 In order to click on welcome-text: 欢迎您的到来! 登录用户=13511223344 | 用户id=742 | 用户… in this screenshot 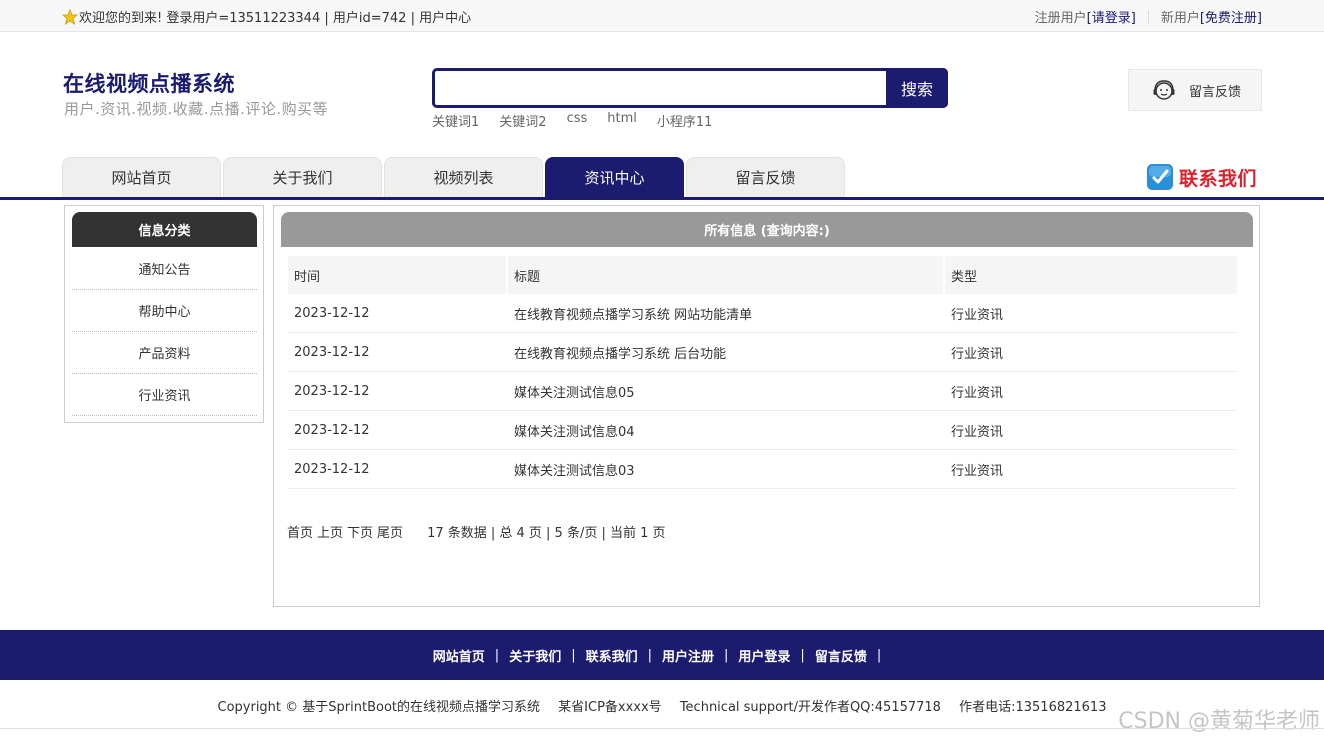, I will do `click(275, 16)`.